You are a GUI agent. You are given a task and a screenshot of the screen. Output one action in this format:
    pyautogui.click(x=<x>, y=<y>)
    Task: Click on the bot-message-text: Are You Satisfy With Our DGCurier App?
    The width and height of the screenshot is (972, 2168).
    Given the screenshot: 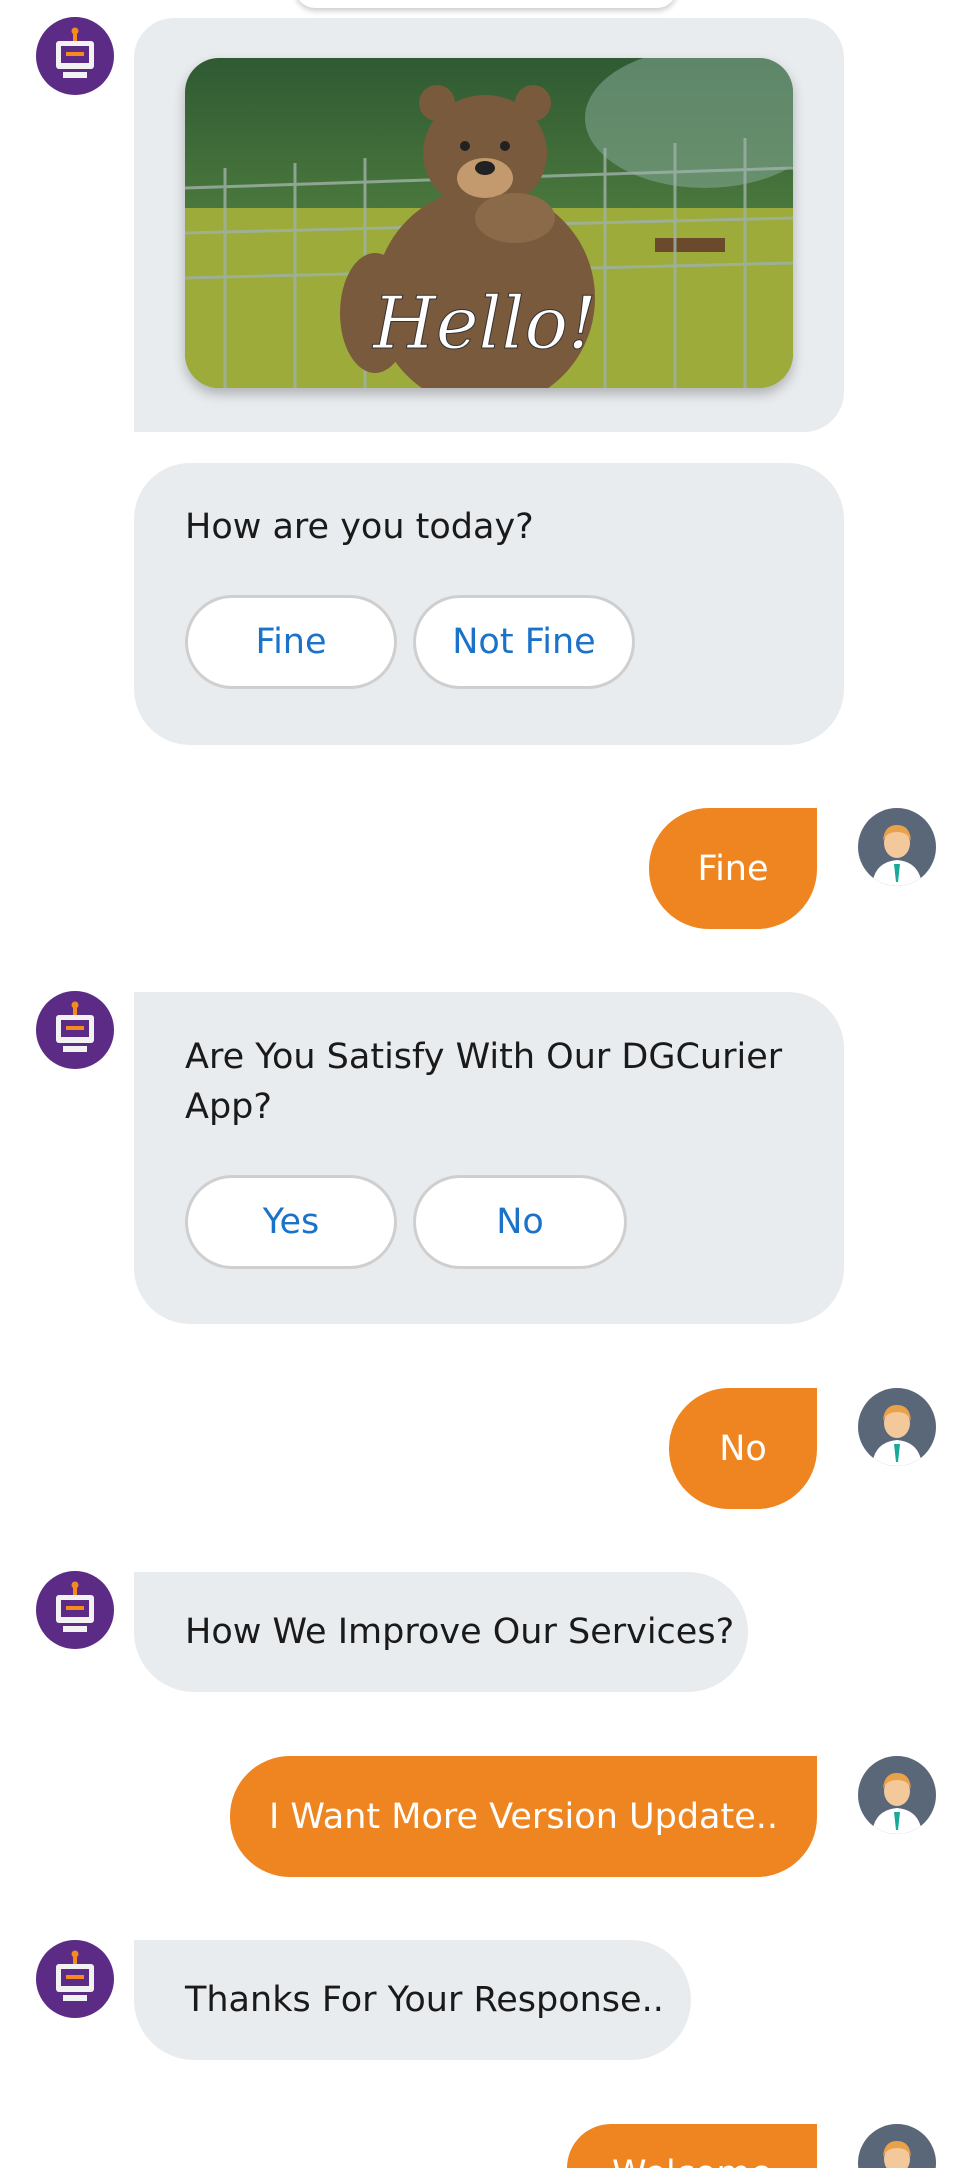 What is the action you would take?
    pyautogui.click(x=484, y=1082)
    